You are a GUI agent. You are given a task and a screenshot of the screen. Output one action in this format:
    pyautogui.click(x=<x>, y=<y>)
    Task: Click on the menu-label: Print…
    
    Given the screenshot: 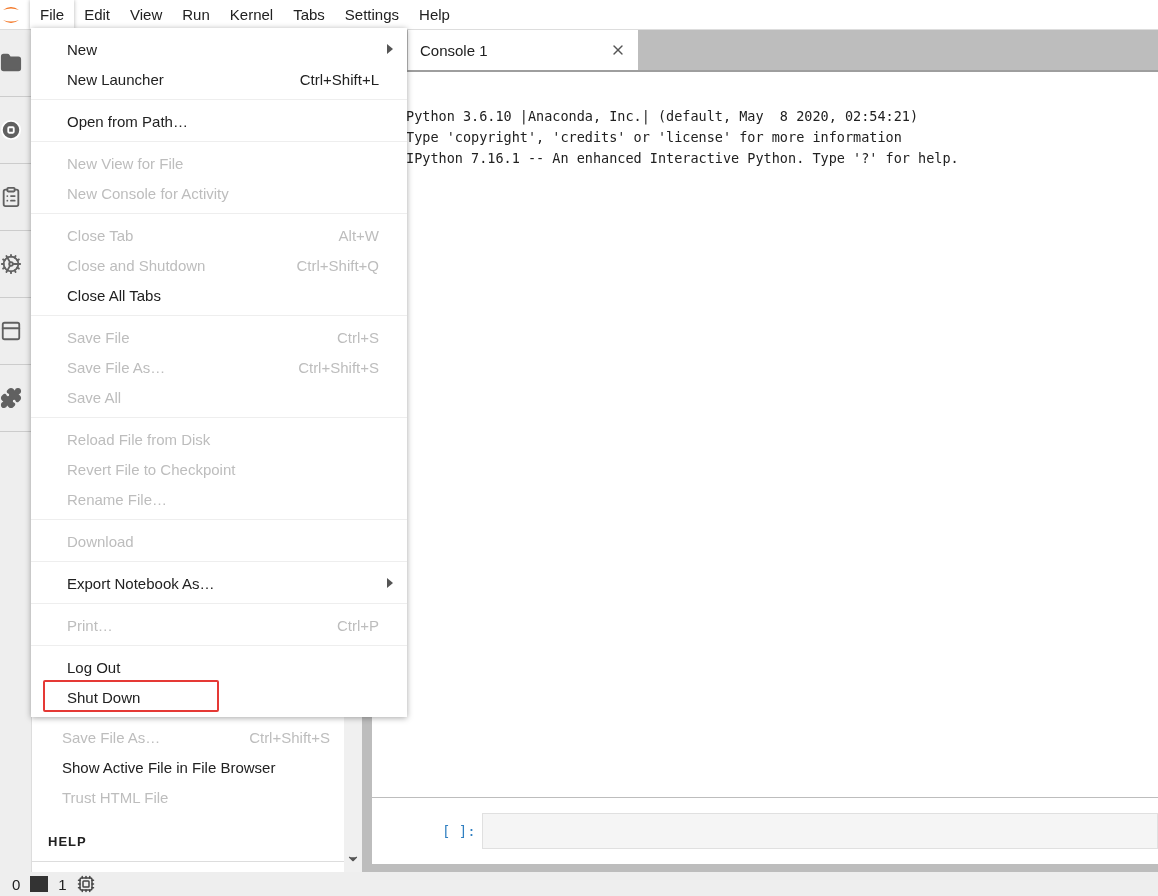 What is the action you would take?
    pyautogui.click(x=90, y=625)
    